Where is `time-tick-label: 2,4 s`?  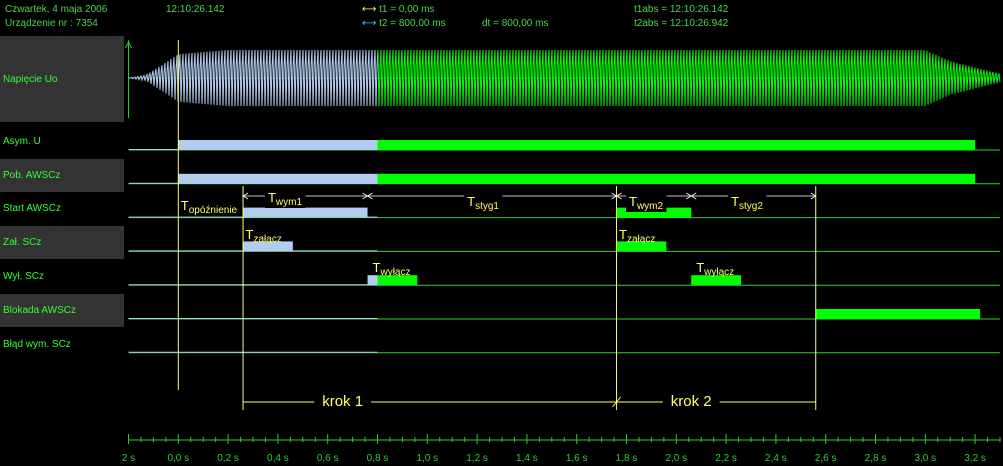 time-tick-label: 2,4 s is located at coordinates (776, 458).